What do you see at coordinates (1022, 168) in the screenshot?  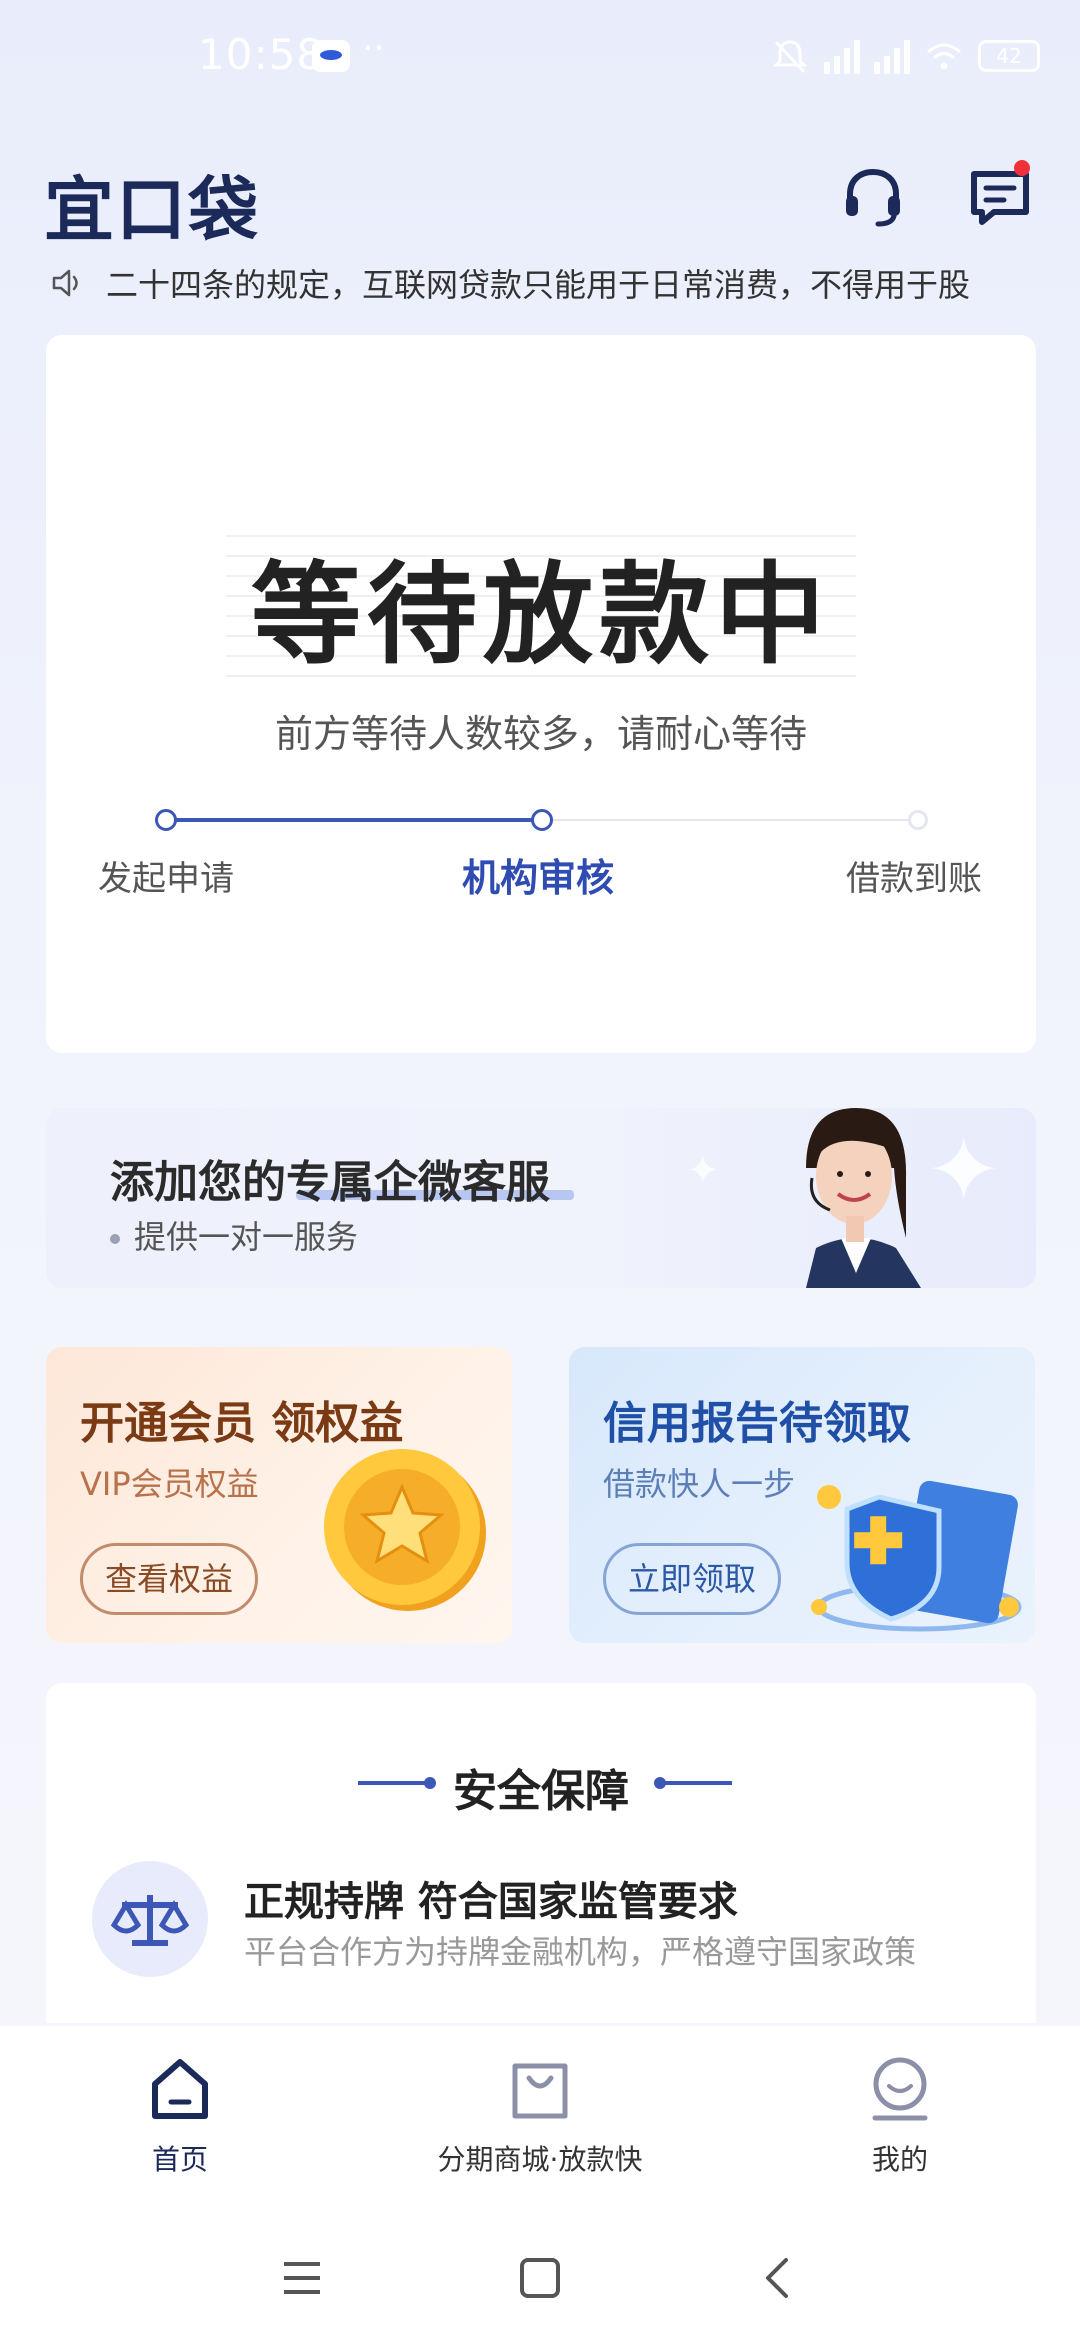 I see `notification-dot` at bounding box center [1022, 168].